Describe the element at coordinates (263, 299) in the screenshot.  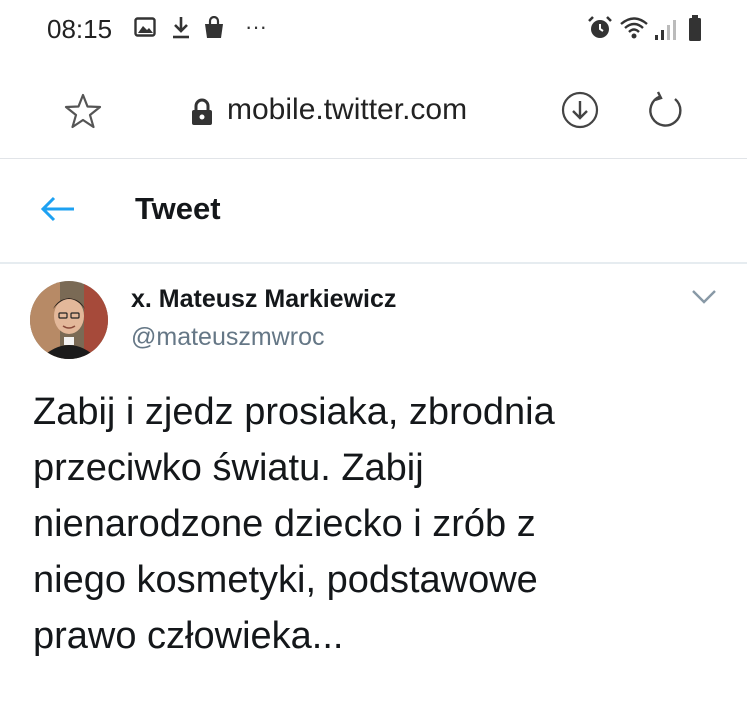
I see `author-name: x. Mateusz Markiewicz` at that location.